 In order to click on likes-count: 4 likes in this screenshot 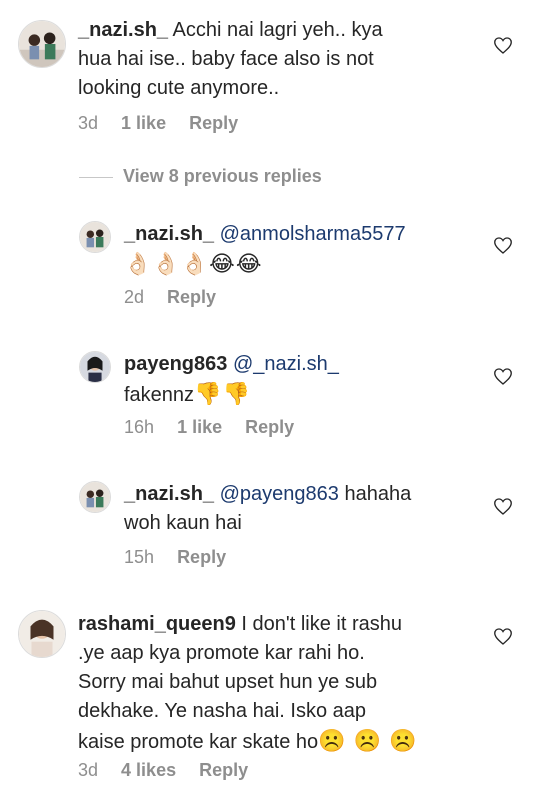, I will do `click(148, 770)`.